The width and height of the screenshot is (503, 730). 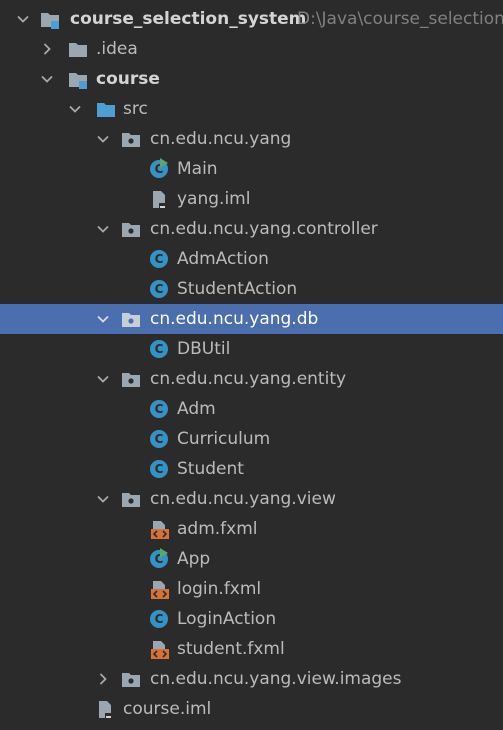 I want to click on tree-row-login-action: C LoginAction, so click(x=251, y=619).